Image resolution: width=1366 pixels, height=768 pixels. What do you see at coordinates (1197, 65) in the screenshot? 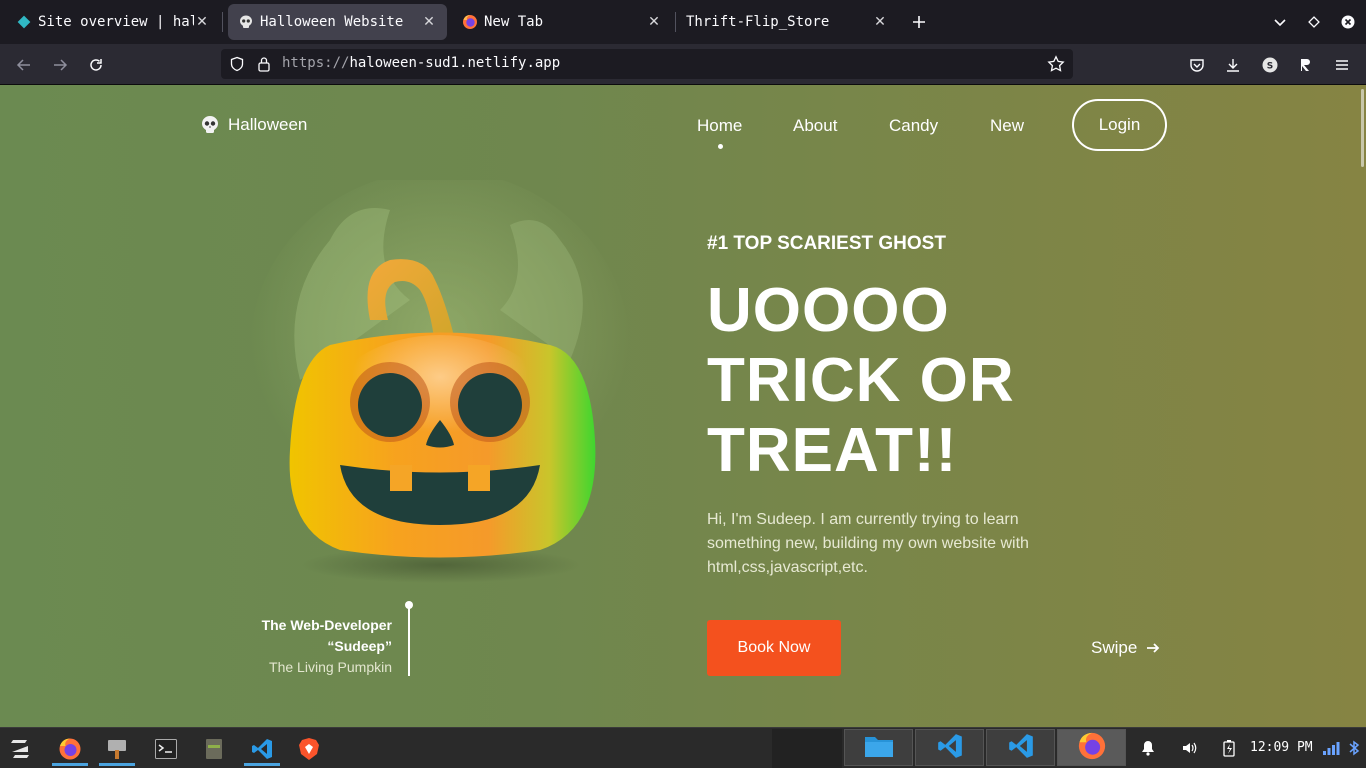
I see `pocket-icon` at bounding box center [1197, 65].